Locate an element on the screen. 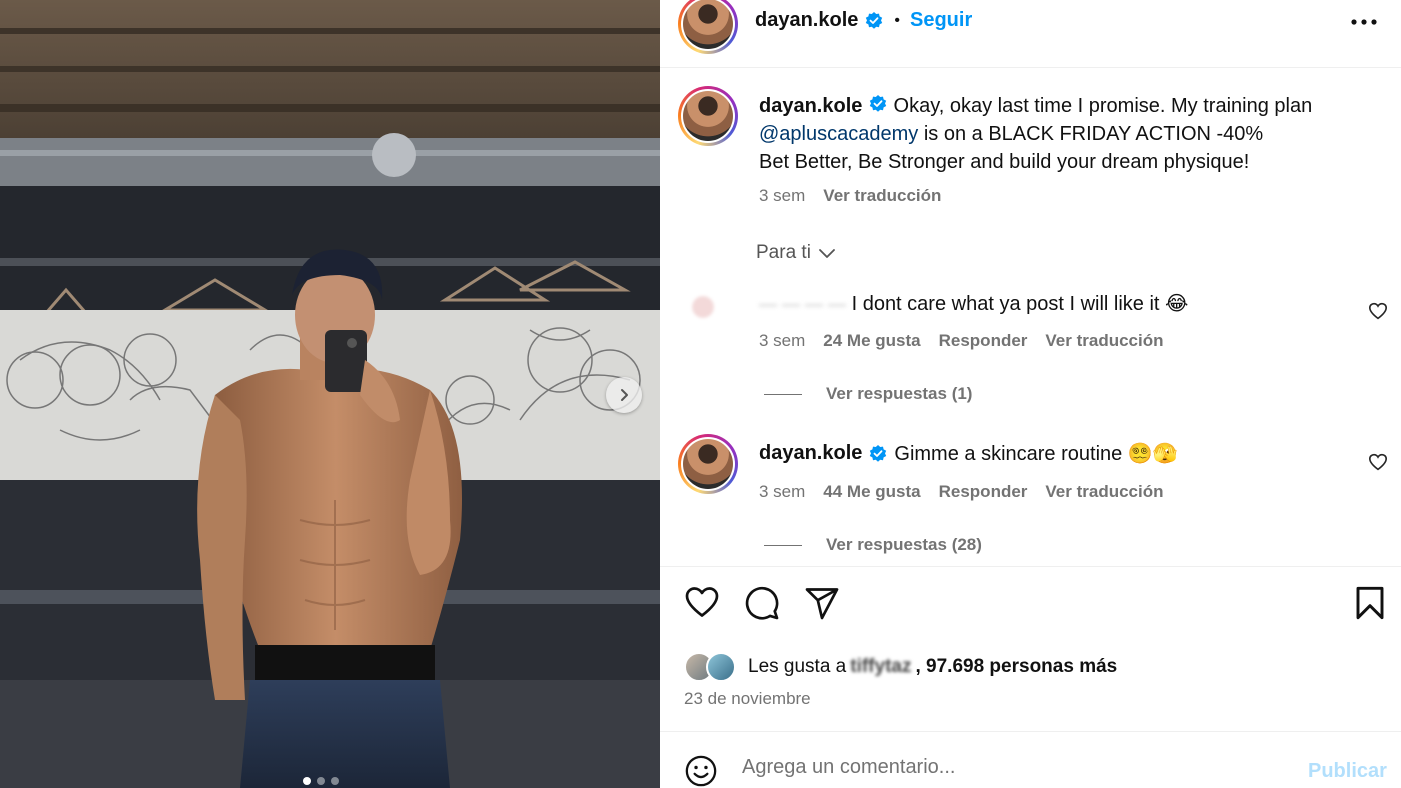 This screenshot has height=788, width=1401. author-username: dayan.kole is located at coordinates (806, 20).